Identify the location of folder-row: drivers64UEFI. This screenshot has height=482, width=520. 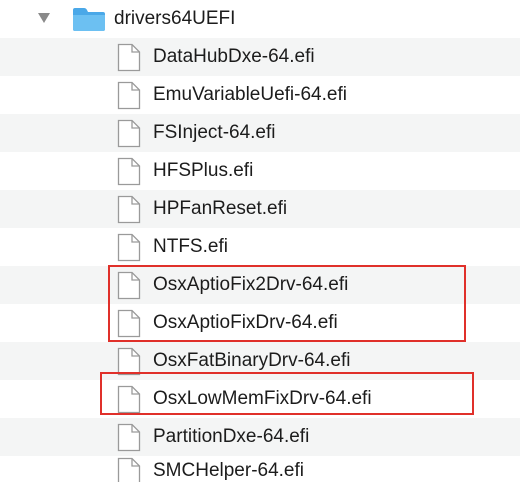
(260, 19).